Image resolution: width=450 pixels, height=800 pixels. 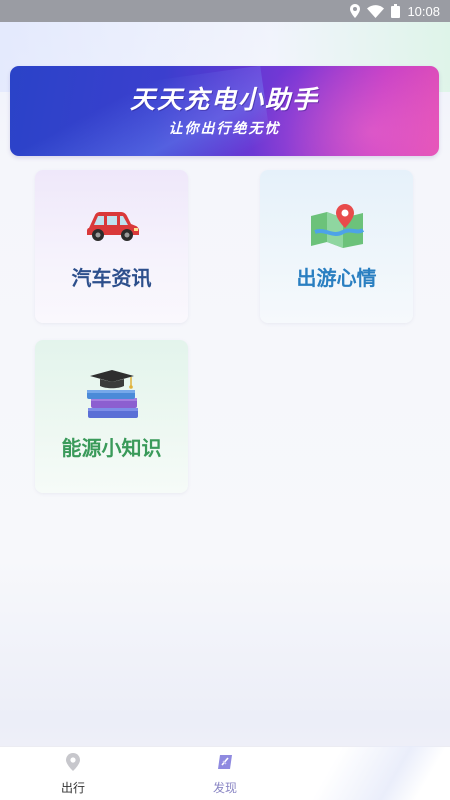 What do you see at coordinates (111, 278) in the screenshot?
I see `card-car-news-label: 汽车资讯` at bounding box center [111, 278].